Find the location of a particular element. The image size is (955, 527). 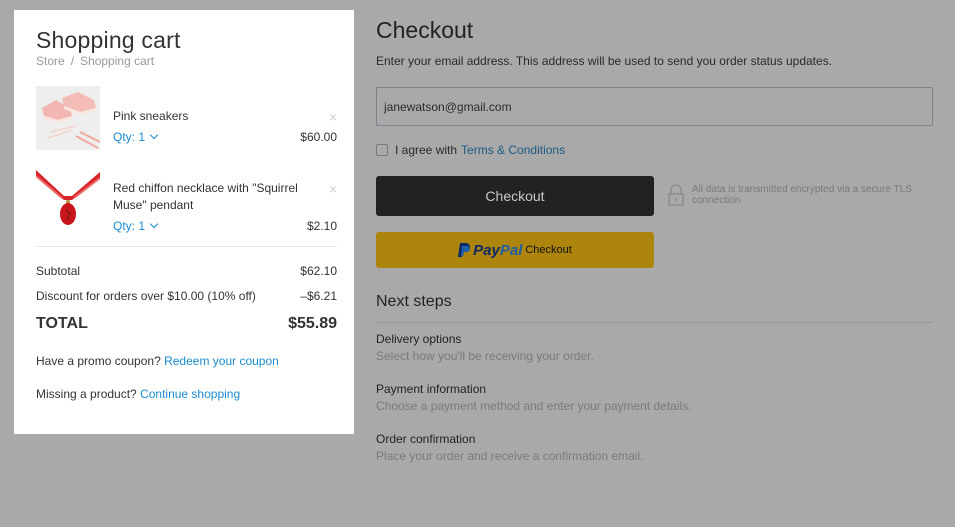

breadcrumb-current: Shopping cart is located at coordinates (117, 61).